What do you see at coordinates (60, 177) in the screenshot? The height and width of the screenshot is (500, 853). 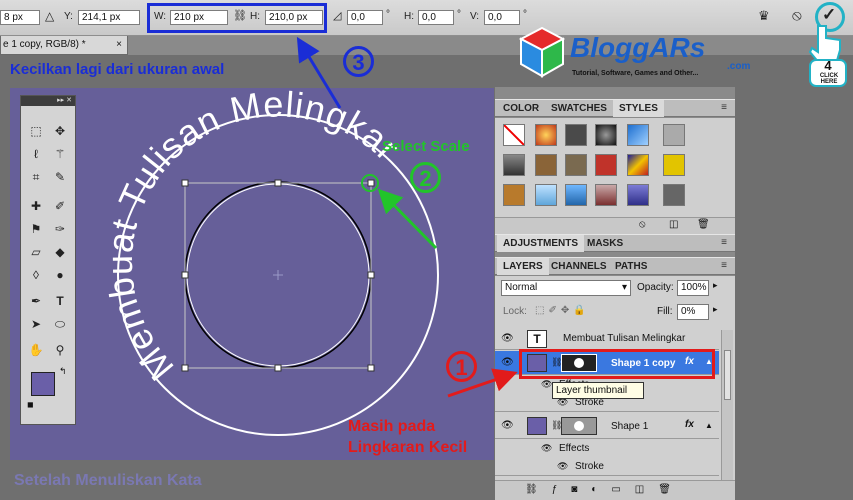 I see `eyedropper-icon: ✎` at bounding box center [60, 177].